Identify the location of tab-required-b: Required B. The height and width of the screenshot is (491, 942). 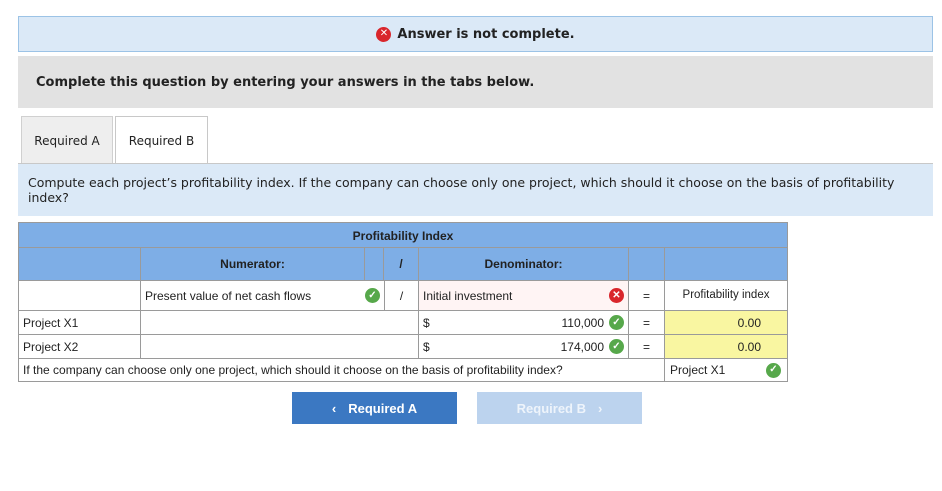
(161, 140).